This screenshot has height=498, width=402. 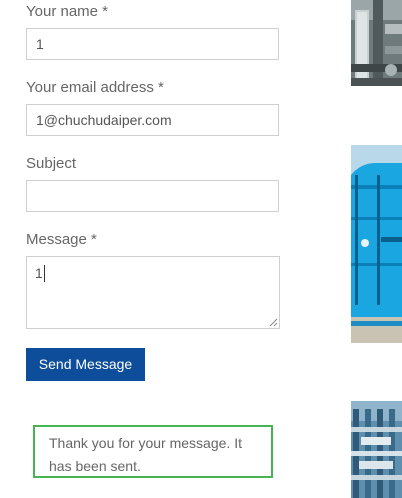 I want to click on sidebar-image-plant, so click(x=376, y=449).